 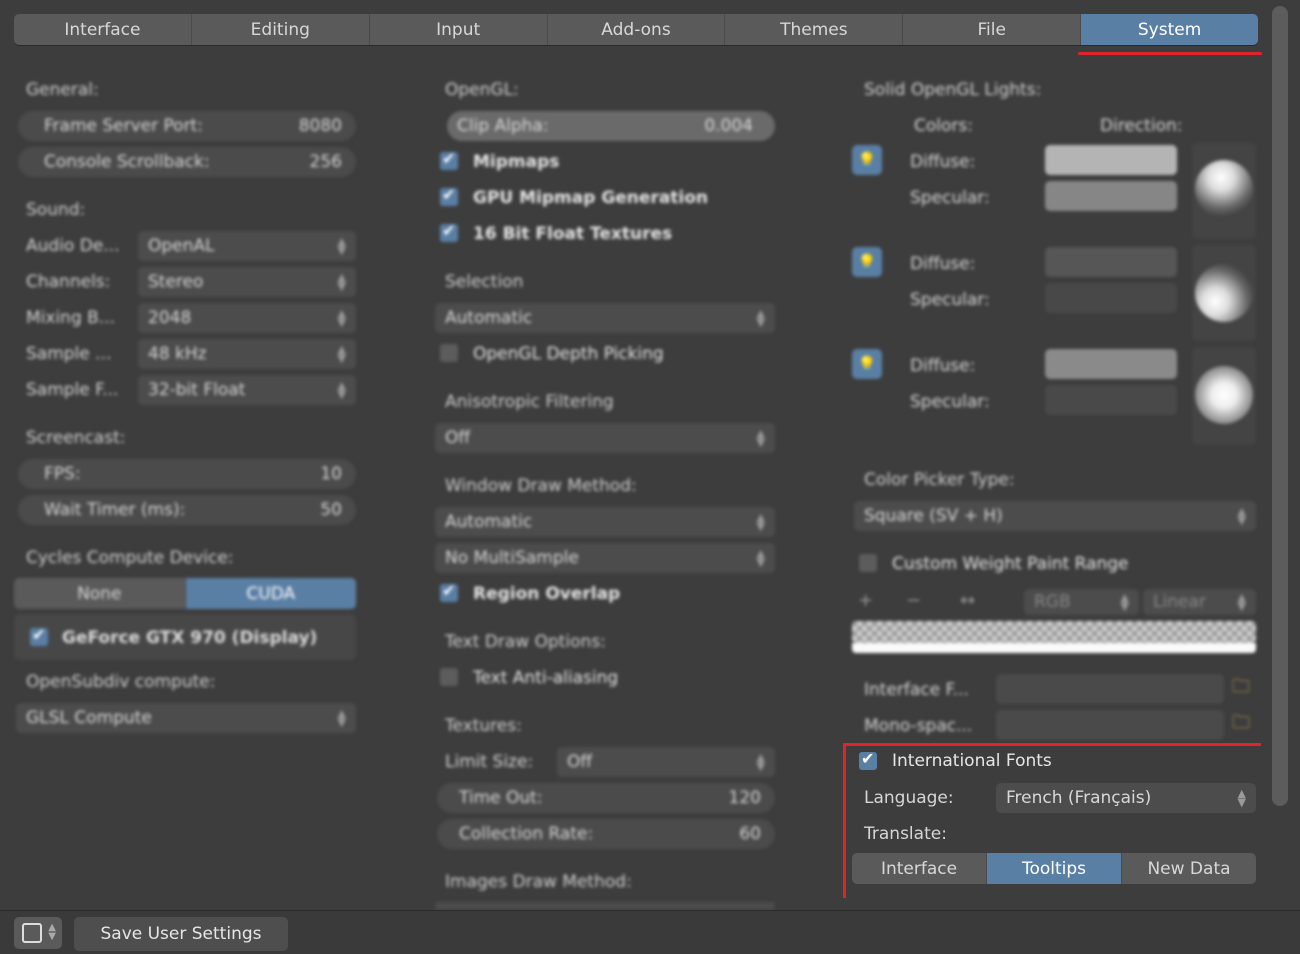 I want to click on light3-direction-sphere, so click(x=1224, y=395).